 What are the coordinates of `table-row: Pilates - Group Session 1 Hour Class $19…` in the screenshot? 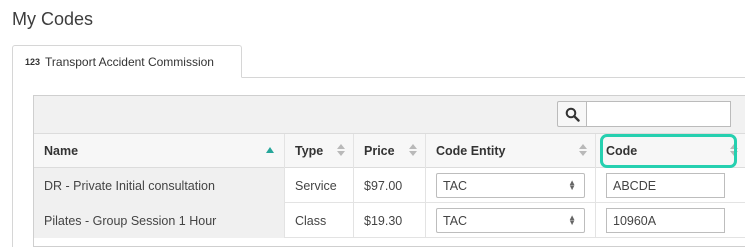 It's located at (389, 220).